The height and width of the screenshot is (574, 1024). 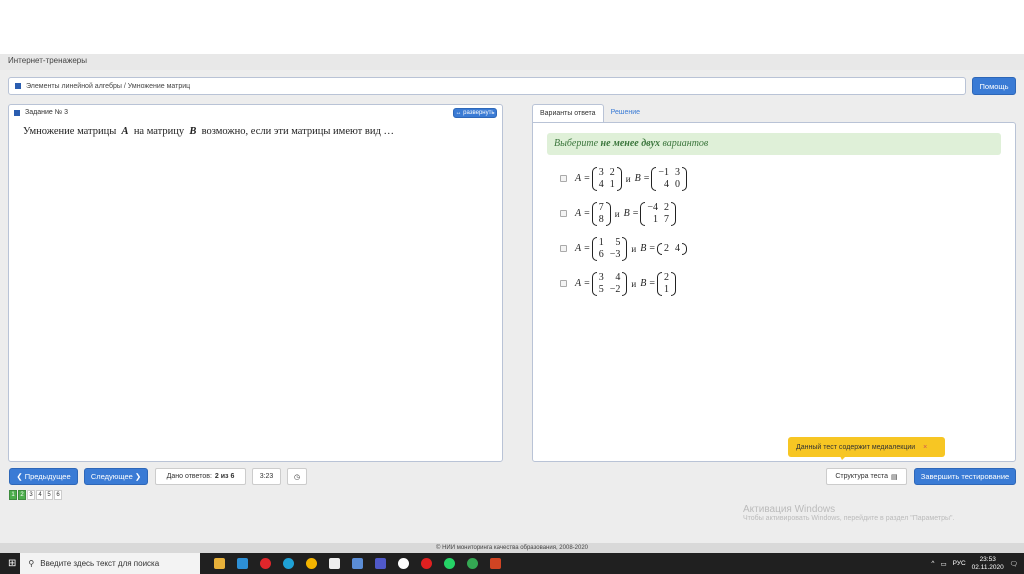 What do you see at coordinates (243, 563) in the screenshot?
I see `store-icon` at bounding box center [243, 563].